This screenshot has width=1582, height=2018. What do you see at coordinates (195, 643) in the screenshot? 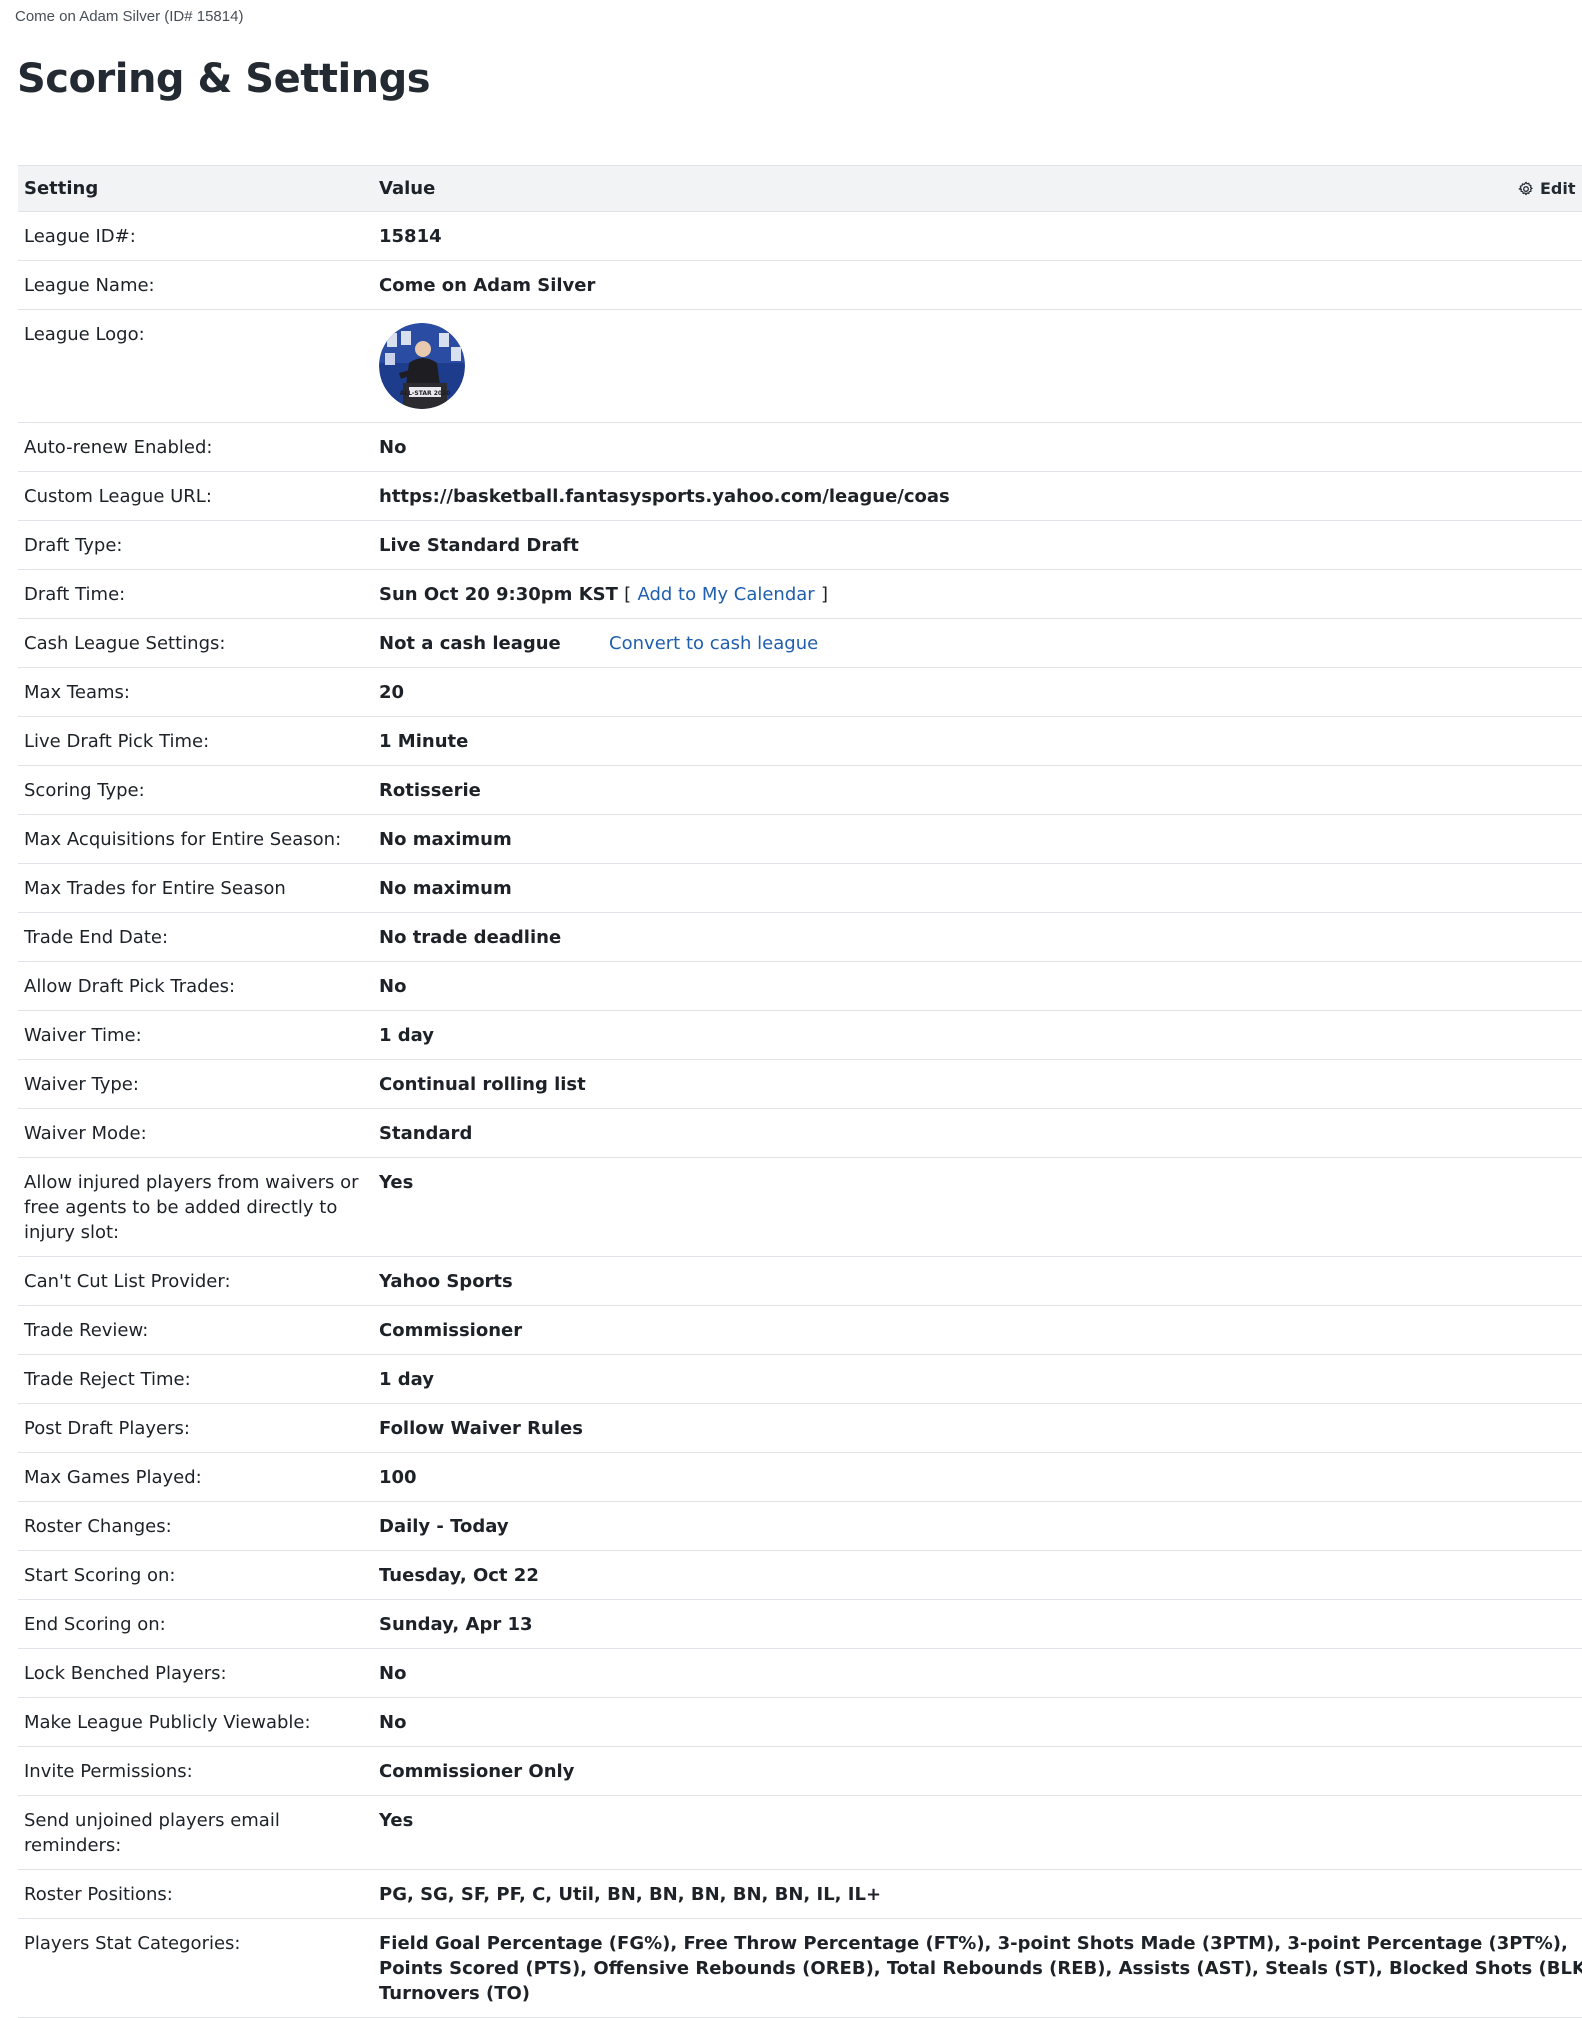
I see `row-label: Cash League Settings:` at bounding box center [195, 643].